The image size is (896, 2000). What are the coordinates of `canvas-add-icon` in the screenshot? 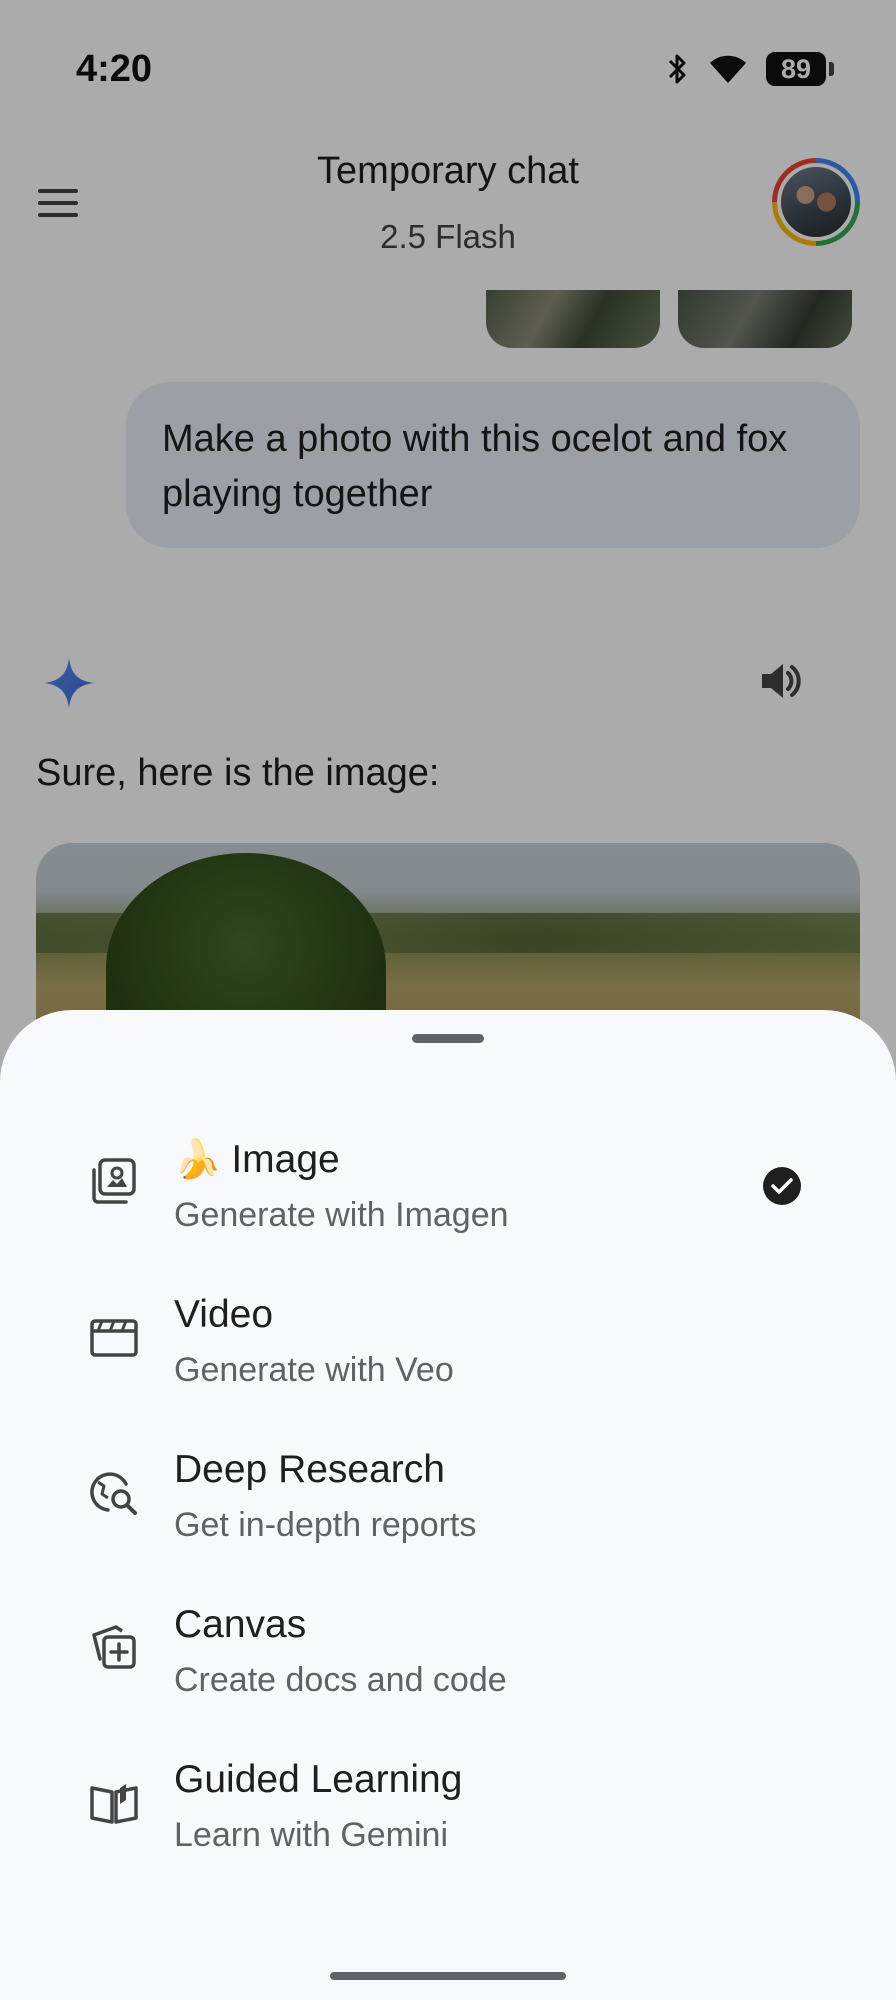 It's located at (114, 1647).